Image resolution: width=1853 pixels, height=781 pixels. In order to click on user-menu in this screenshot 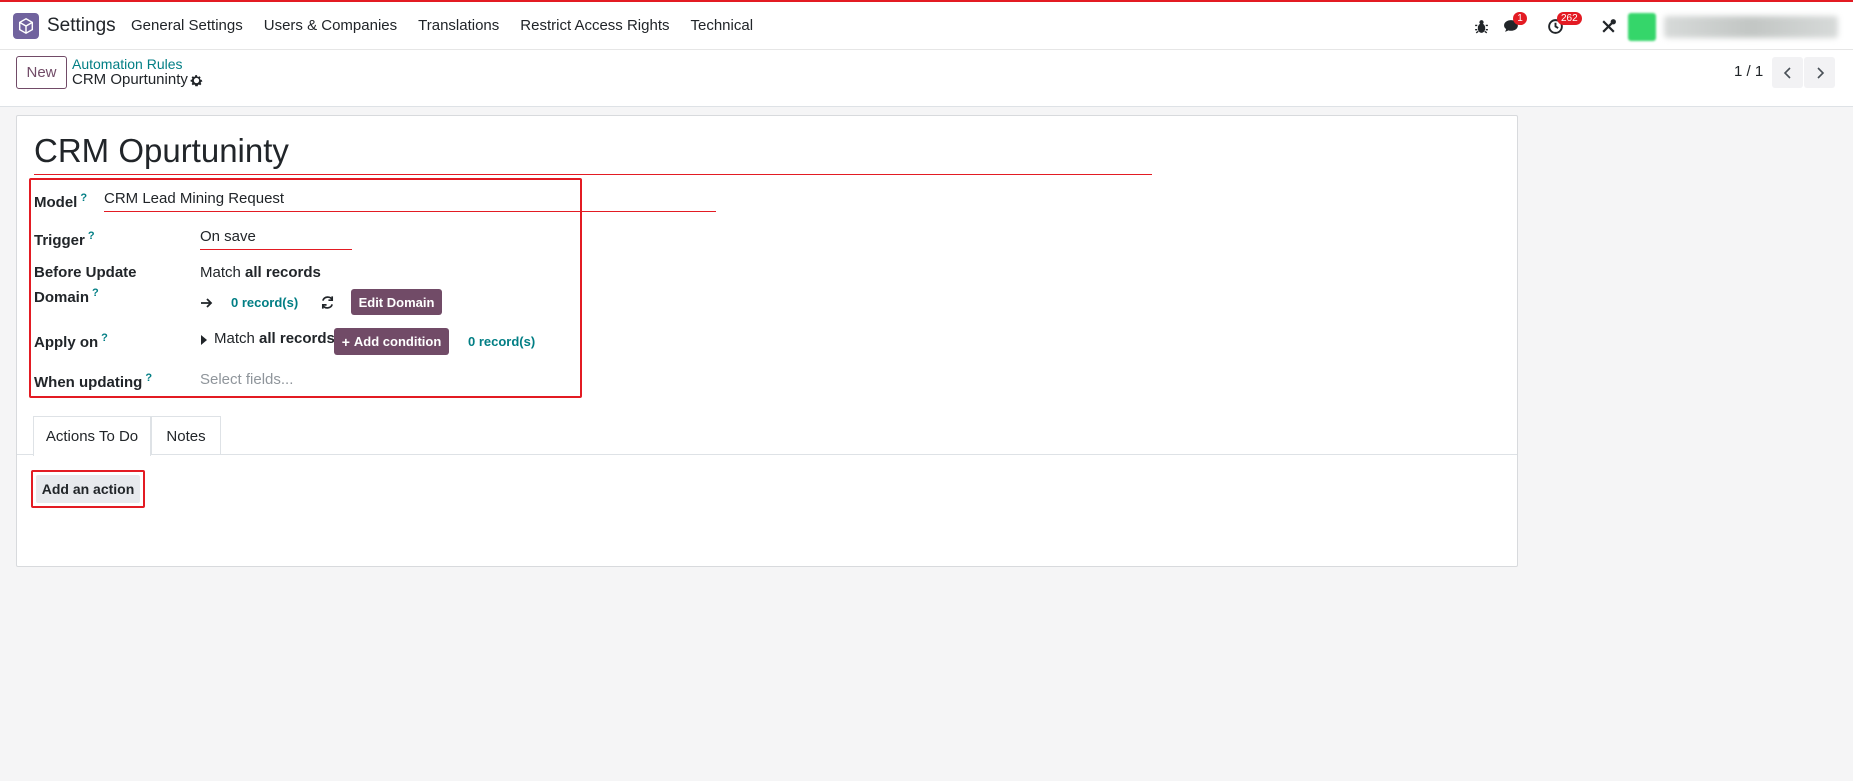, I will do `click(1733, 27)`.